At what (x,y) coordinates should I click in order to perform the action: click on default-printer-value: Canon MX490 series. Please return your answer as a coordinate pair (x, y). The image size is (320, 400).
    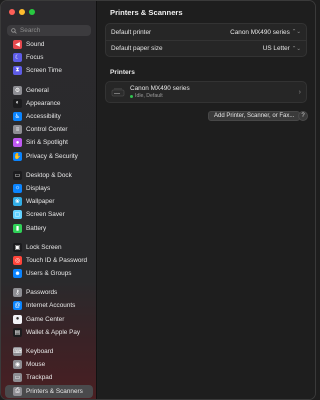
    Looking at the image, I should click on (260, 32).